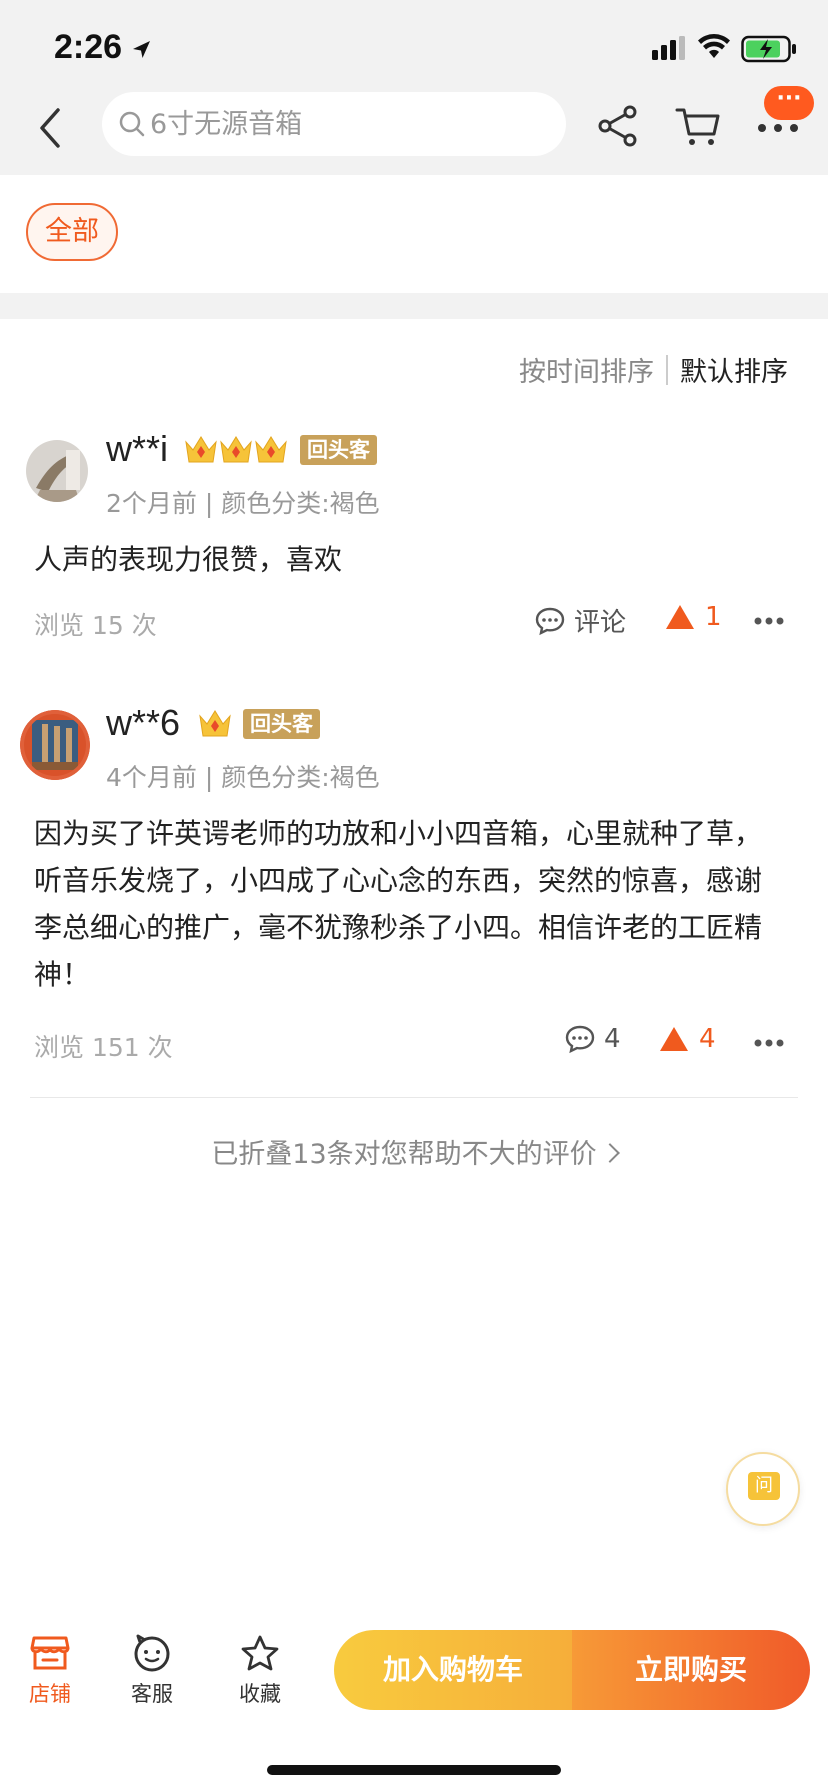 The width and height of the screenshot is (828, 1792). What do you see at coordinates (152, 1694) in the screenshot?
I see `service-label: 客服` at bounding box center [152, 1694].